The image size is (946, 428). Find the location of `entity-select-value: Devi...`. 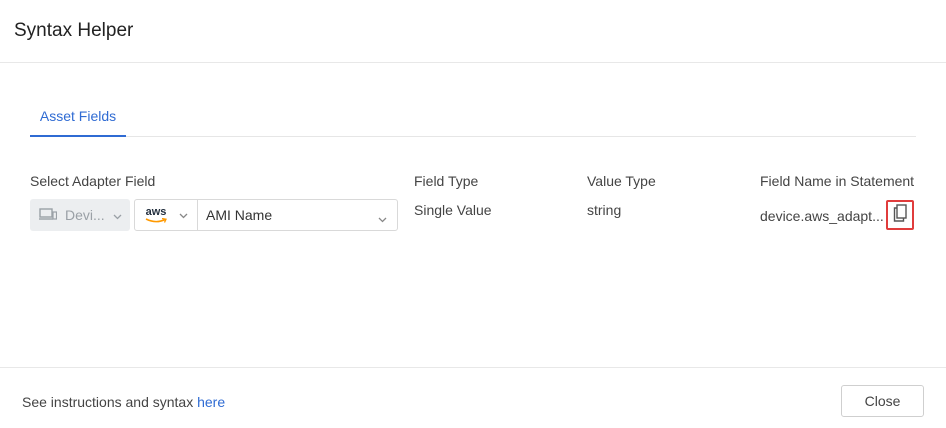

entity-select-value: Devi... is located at coordinates (85, 215).